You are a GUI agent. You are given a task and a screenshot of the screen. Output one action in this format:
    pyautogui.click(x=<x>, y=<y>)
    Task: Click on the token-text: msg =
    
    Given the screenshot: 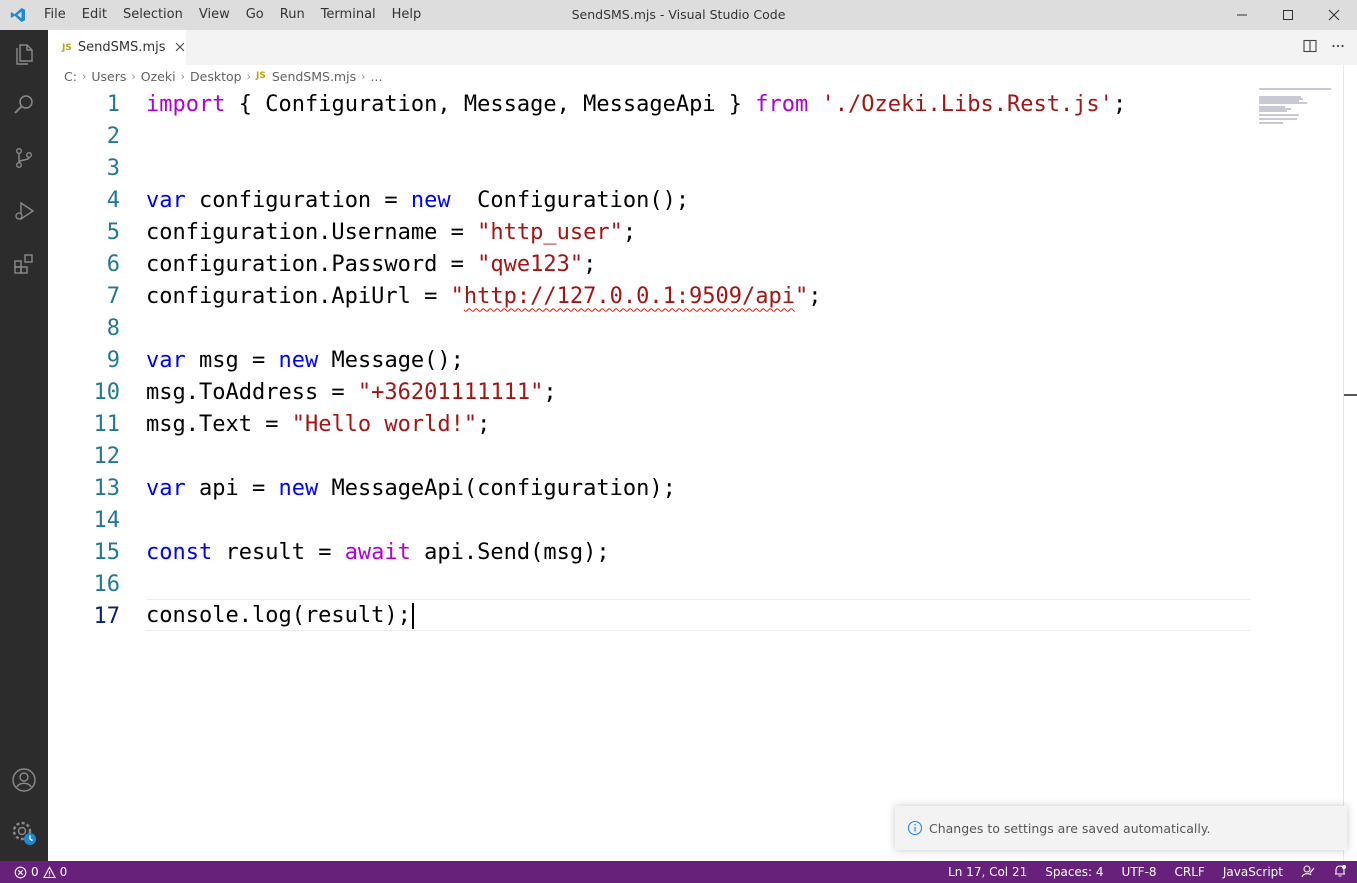 What is the action you would take?
    pyautogui.click(x=232, y=360)
    